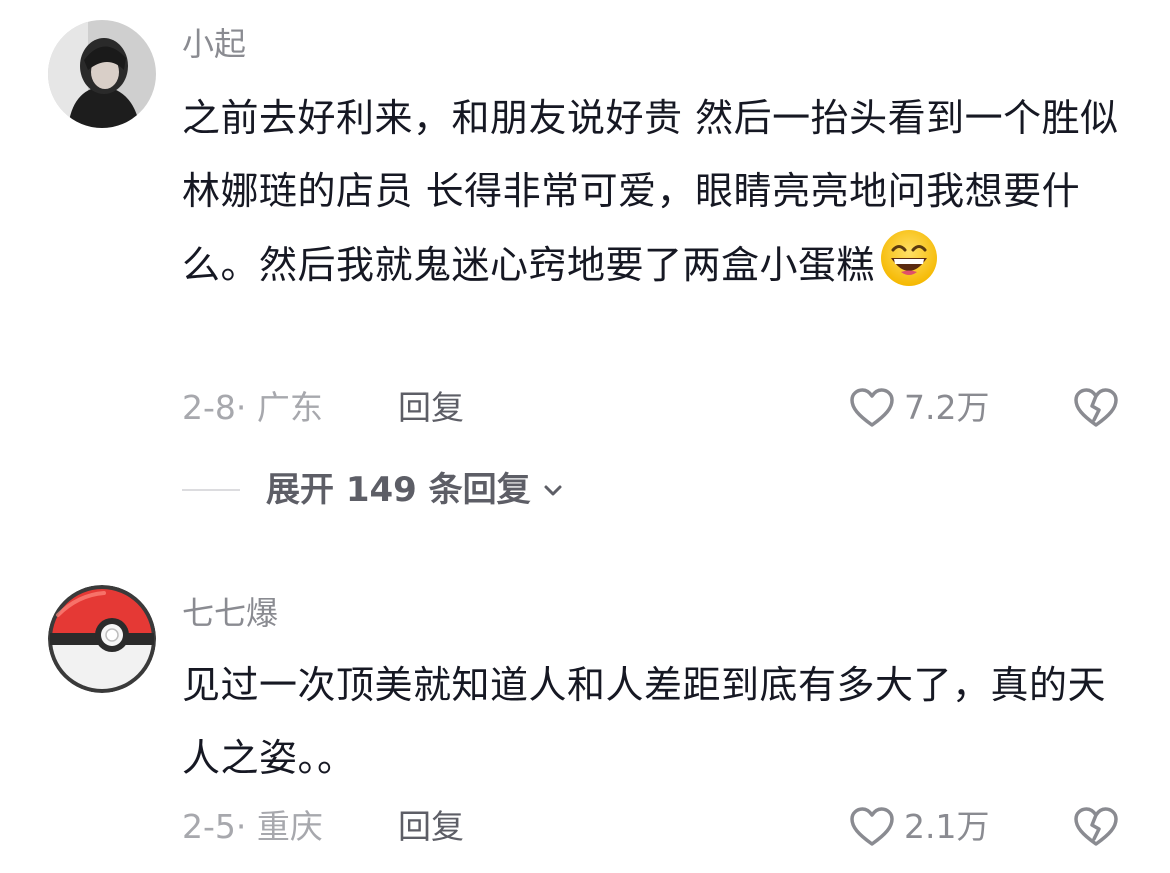  I want to click on divider-line, so click(211, 490).